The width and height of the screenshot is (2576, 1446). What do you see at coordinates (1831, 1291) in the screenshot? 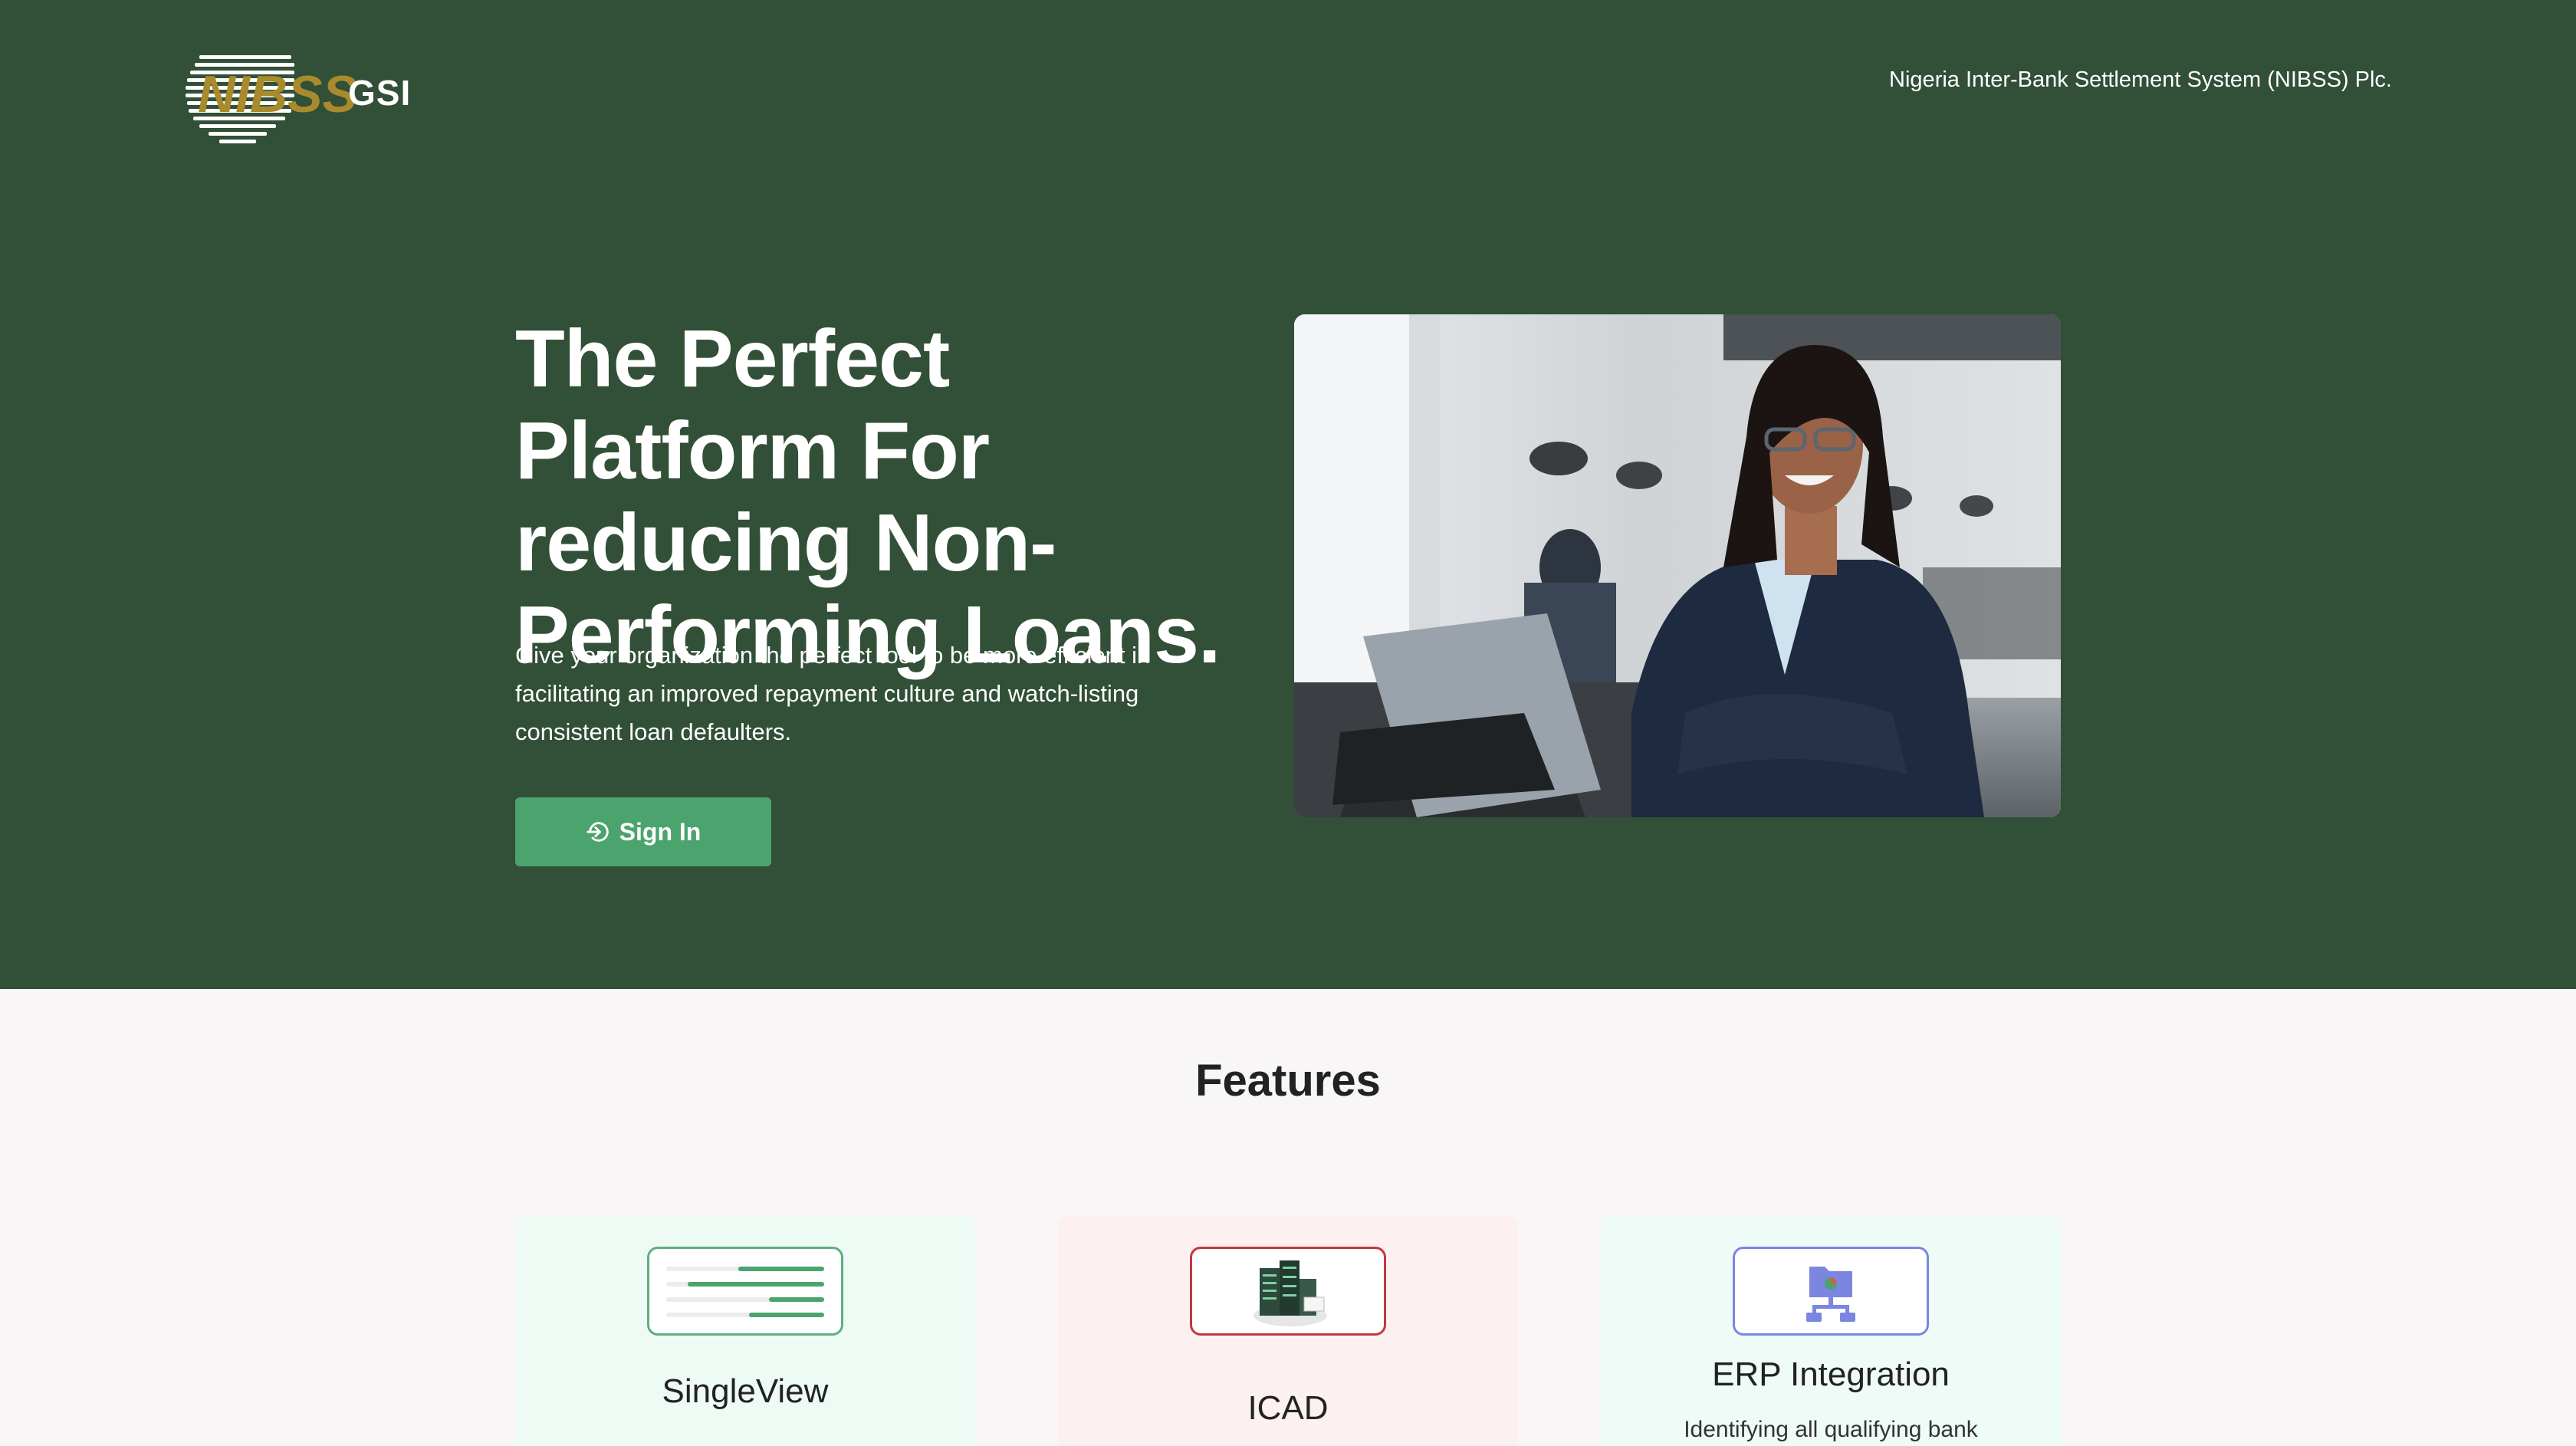
I see `network-folder-icon` at bounding box center [1831, 1291].